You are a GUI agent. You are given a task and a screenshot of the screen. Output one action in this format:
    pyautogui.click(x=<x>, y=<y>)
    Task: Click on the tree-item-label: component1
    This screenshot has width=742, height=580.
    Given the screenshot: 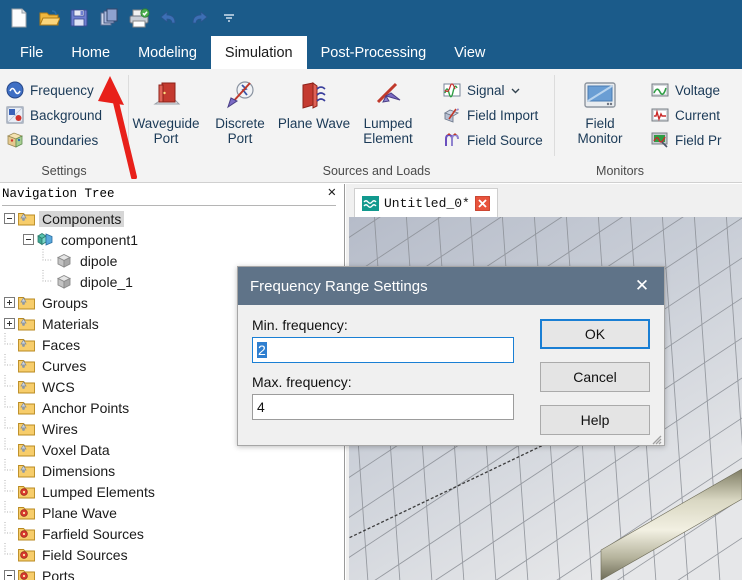 What is the action you would take?
    pyautogui.click(x=100, y=239)
    